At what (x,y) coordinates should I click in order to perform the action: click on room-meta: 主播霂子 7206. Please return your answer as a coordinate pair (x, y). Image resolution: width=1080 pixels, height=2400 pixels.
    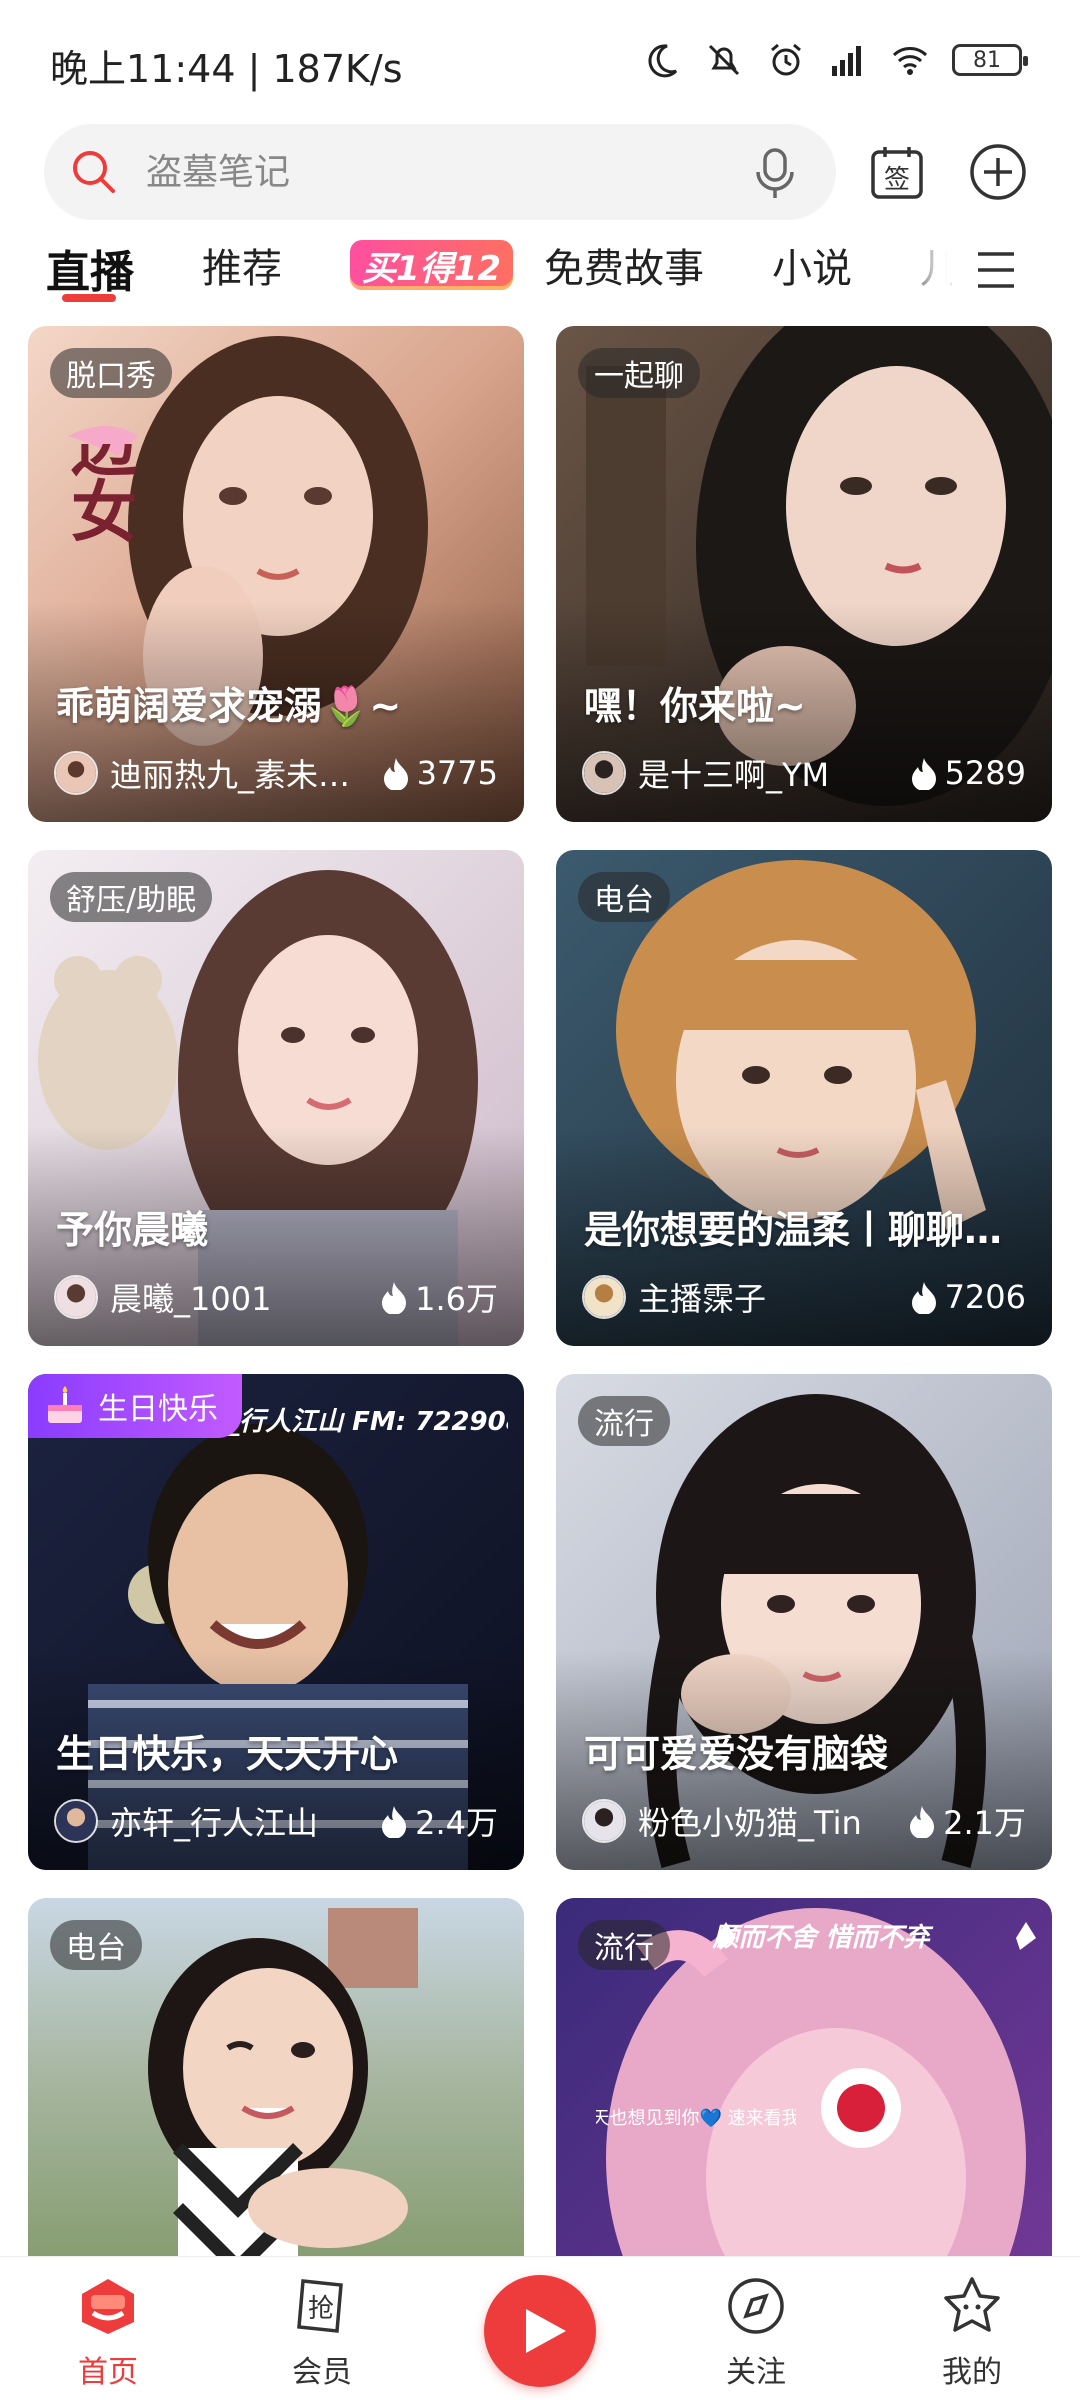
    Looking at the image, I should click on (804, 1297).